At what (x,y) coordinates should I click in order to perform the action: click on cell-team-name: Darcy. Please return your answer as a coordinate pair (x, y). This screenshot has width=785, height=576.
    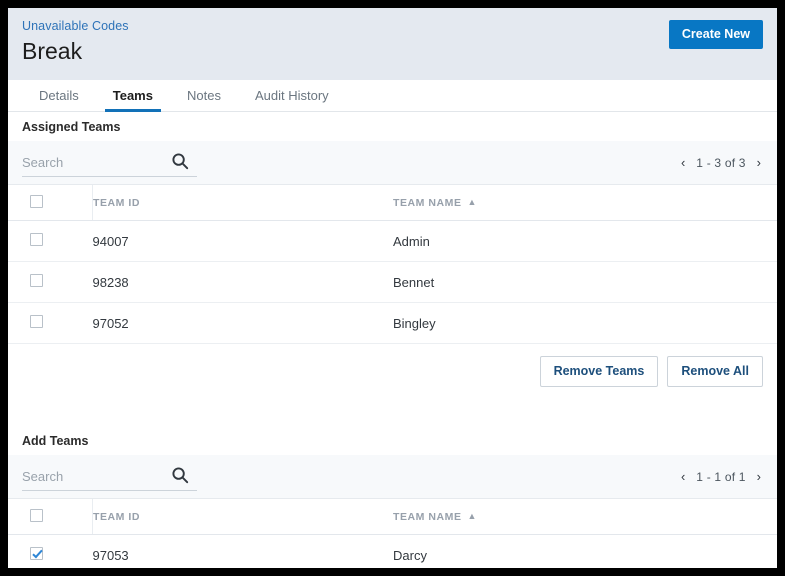
    Looking at the image, I should click on (585, 551).